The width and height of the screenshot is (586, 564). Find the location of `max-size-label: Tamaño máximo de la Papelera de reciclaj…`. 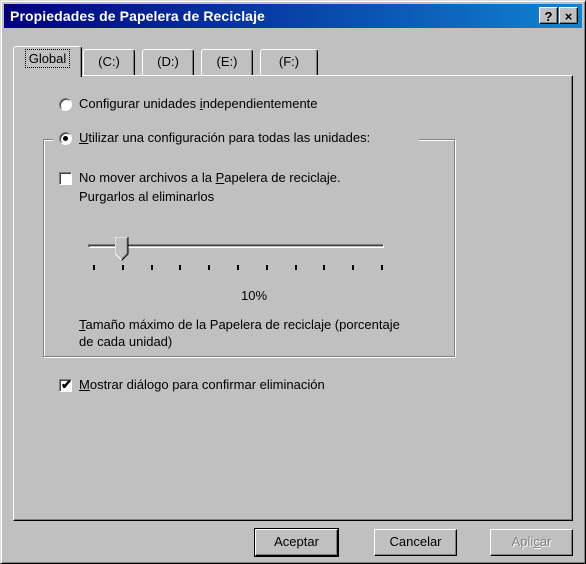

max-size-label: Tamaño máximo de la Papelera de reciclaj… is located at coordinates (239, 324).